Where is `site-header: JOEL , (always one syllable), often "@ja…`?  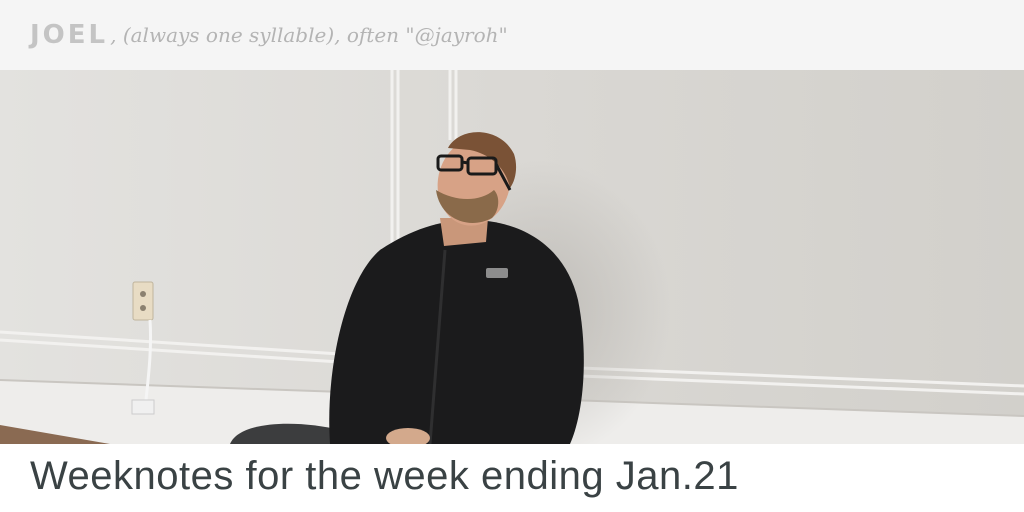
site-header: JOEL , (always one syllable), often "@ja… is located at coordinates (512, 35).